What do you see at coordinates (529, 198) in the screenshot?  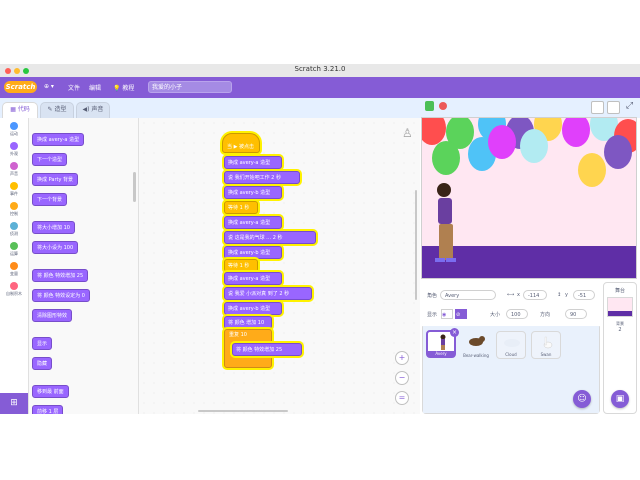 I see `stage-canvas` at bounding box center [529, 198].